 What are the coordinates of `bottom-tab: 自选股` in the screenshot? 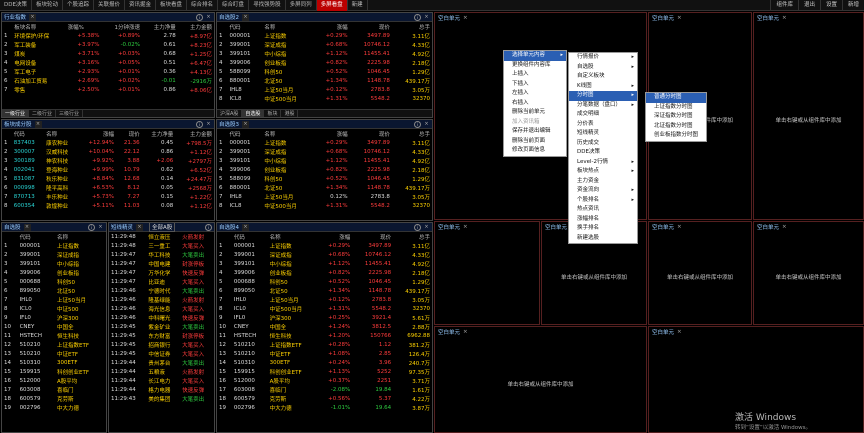 It's located at (253, 113).